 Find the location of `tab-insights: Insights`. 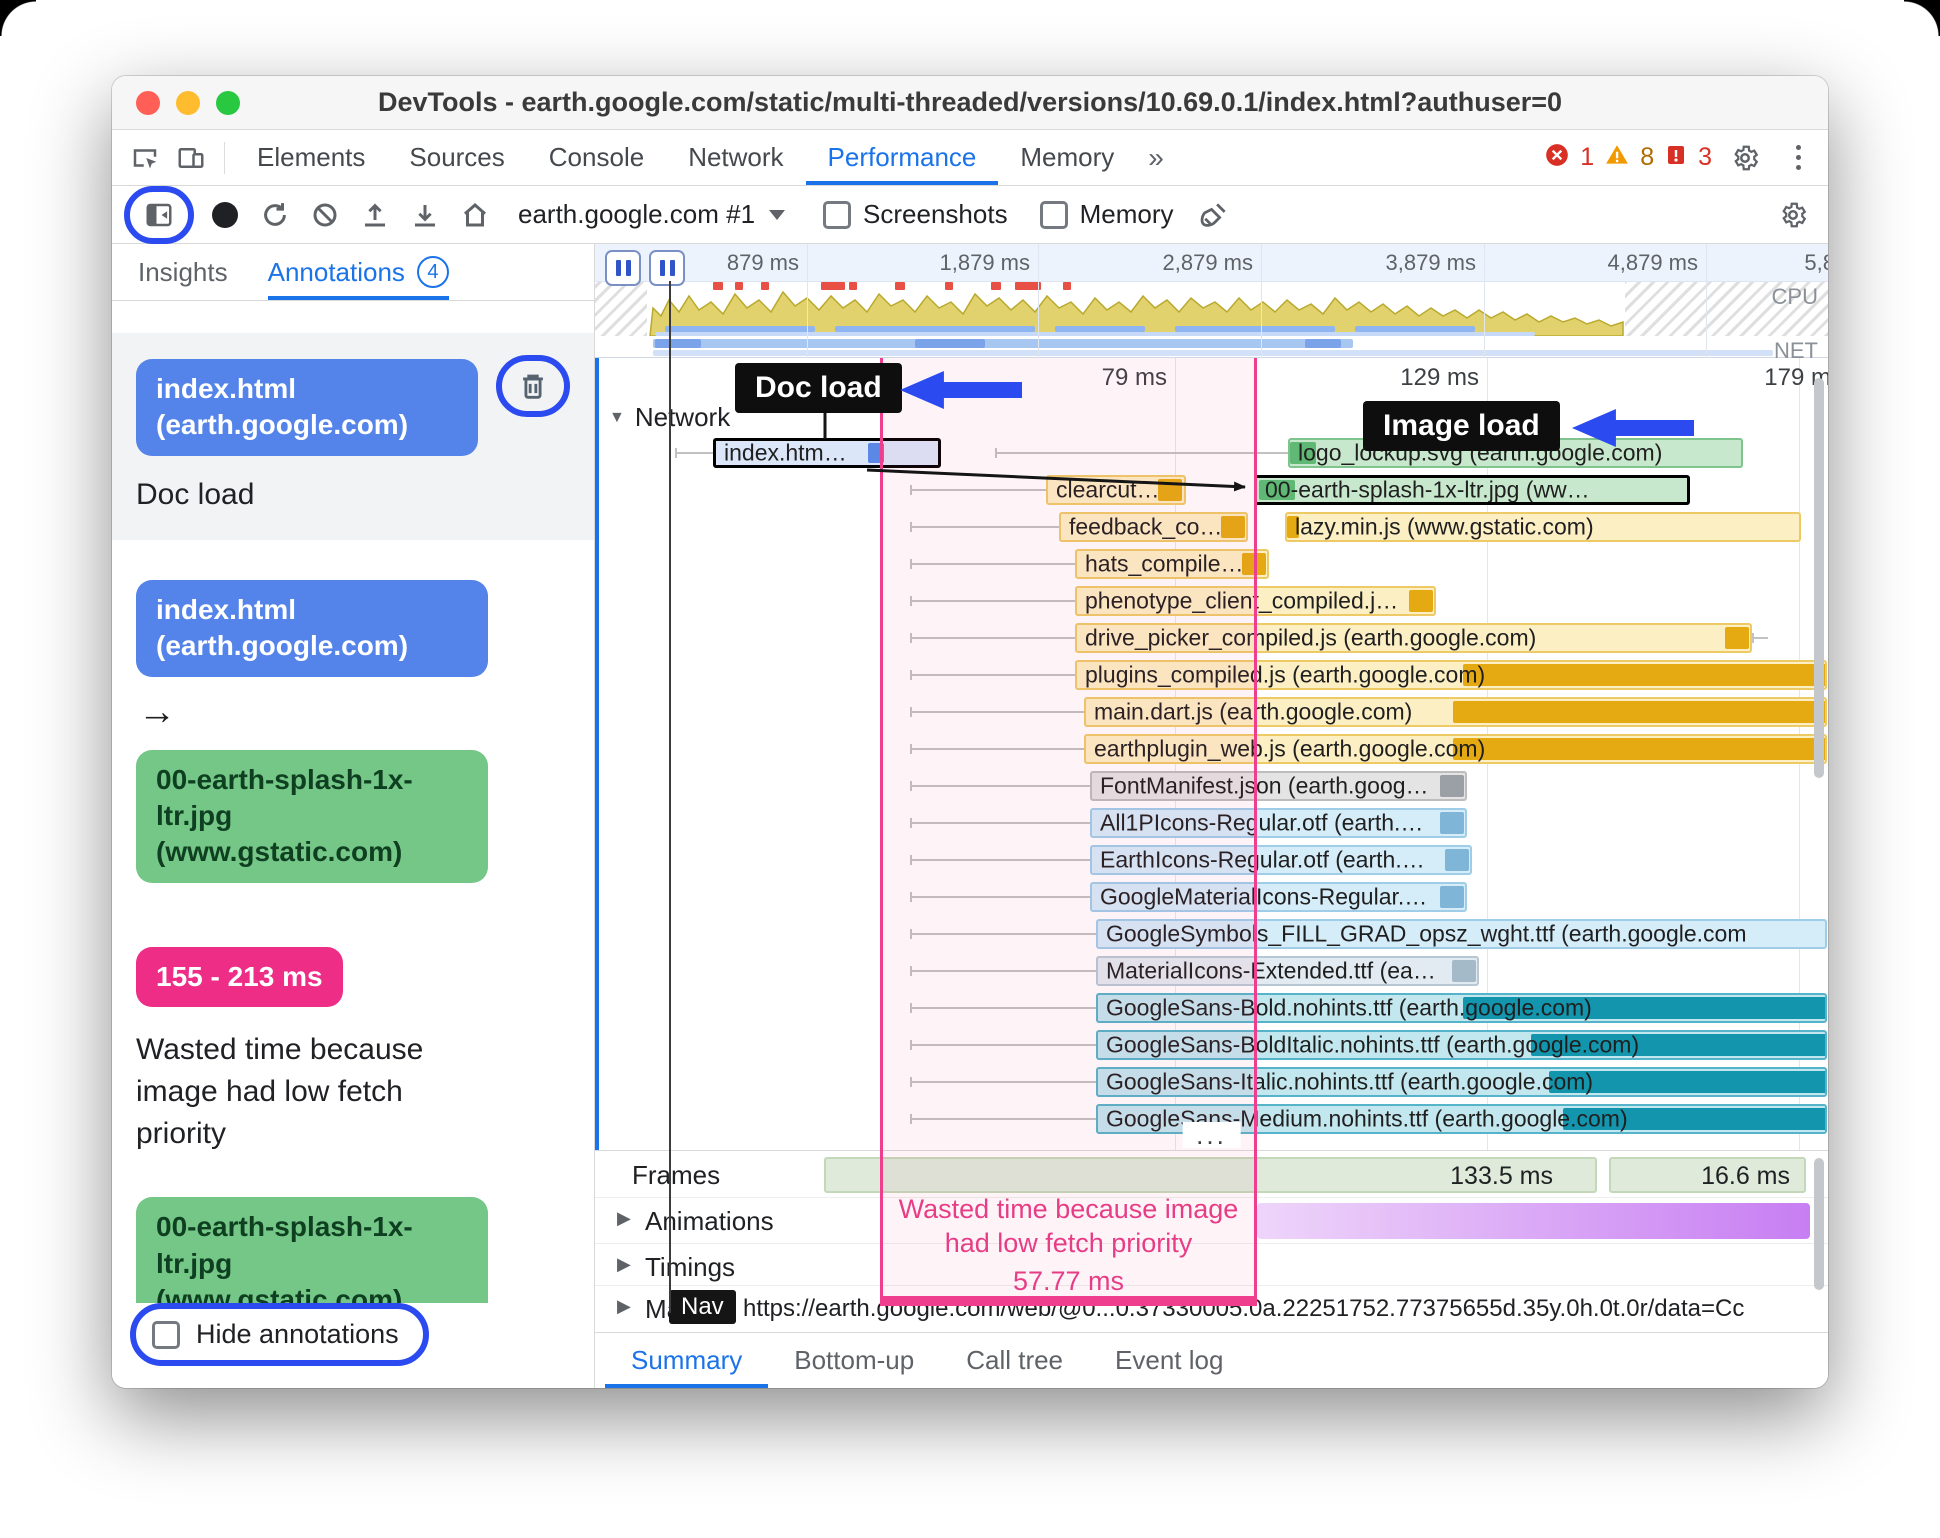

tab-insights: Insights is located at coordinates (183, 272).